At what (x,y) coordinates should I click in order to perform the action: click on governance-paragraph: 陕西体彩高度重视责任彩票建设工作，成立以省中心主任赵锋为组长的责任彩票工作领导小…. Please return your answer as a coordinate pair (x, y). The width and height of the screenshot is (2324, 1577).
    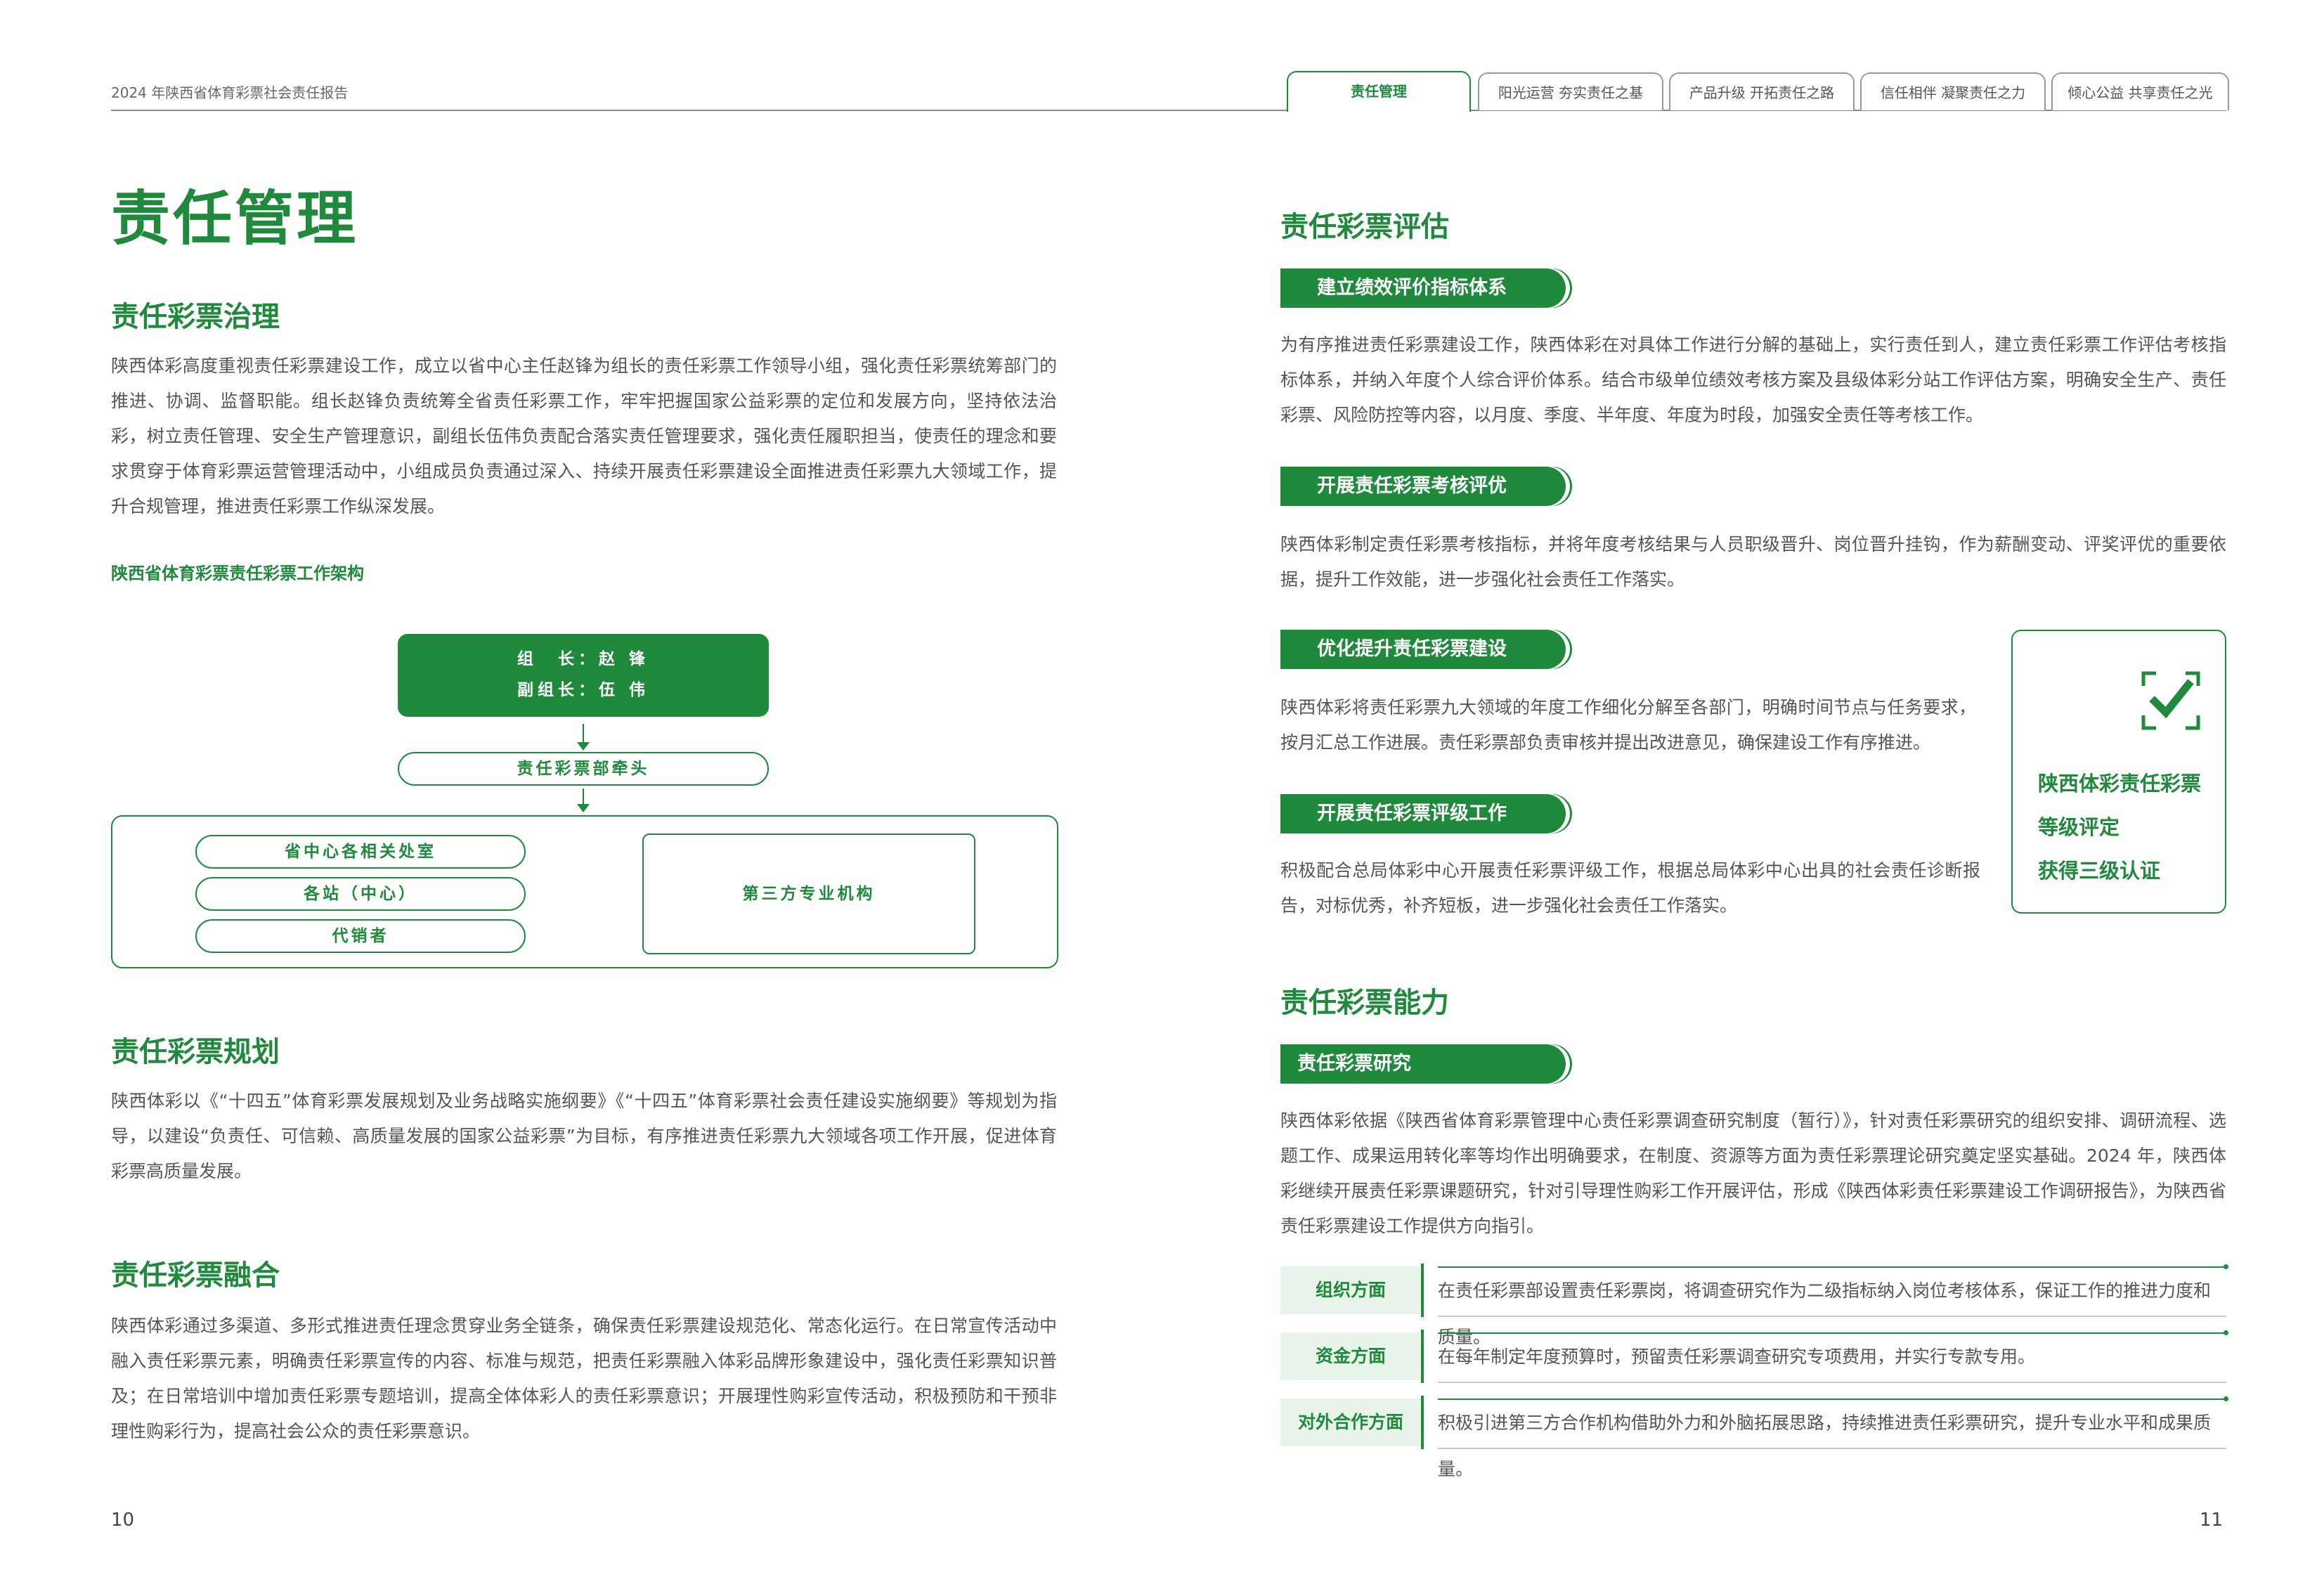
    Looking at the image, I should click on (584, 436).